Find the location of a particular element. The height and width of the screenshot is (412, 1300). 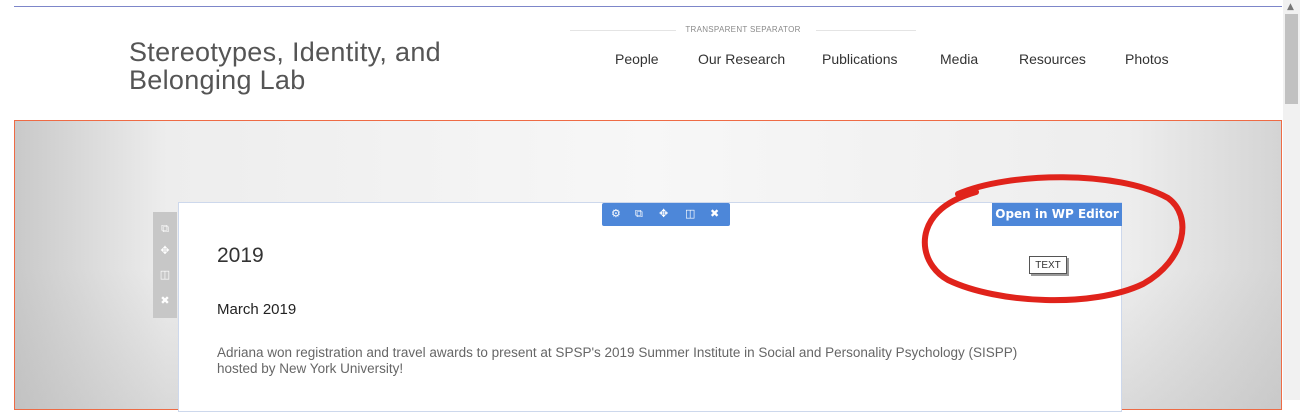

module-toolbar: ⚙ ⧉ ✥ ◫ ✖ is located at coordinates (666, 214).